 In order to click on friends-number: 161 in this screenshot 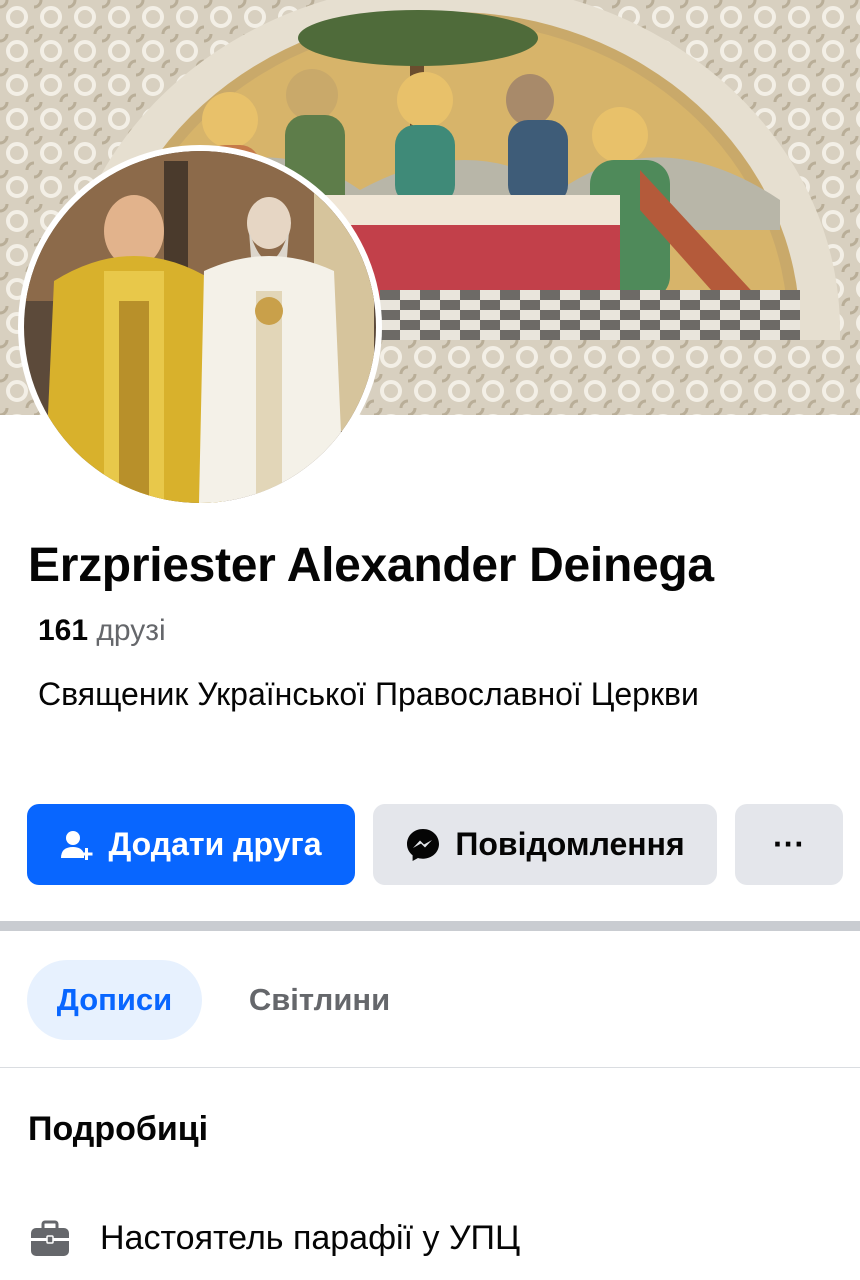, I will do `click(63, 630)`.